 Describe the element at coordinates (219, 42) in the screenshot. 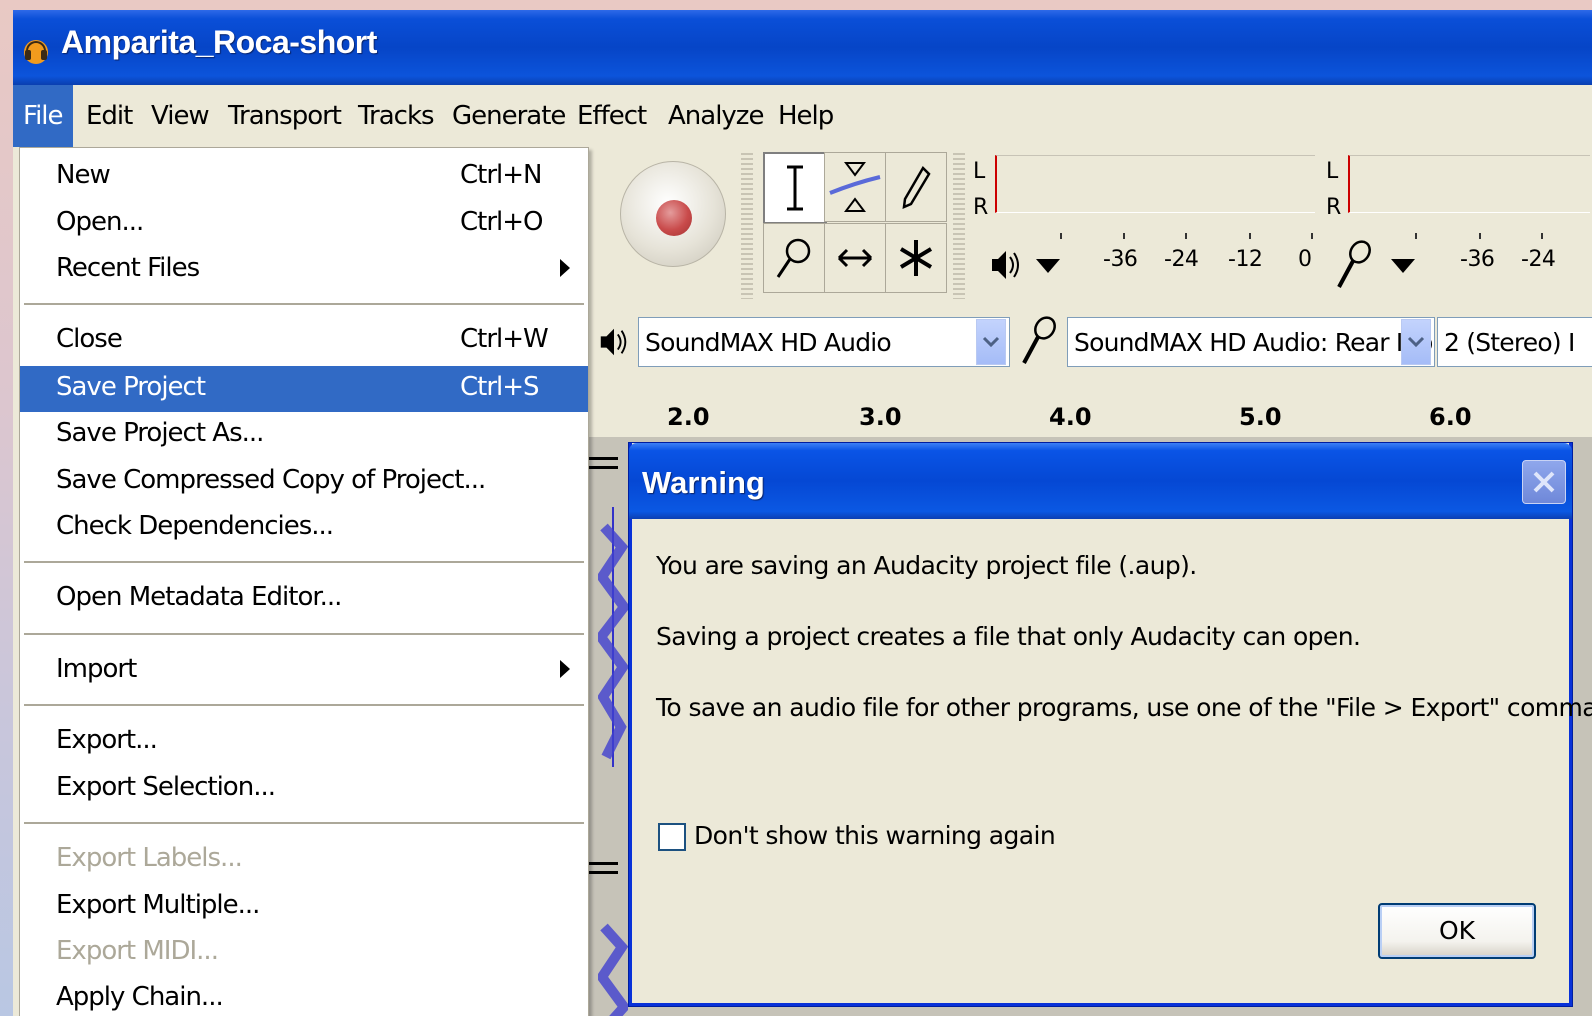

I see `window-title: Amparita_Roca-short` at that location.